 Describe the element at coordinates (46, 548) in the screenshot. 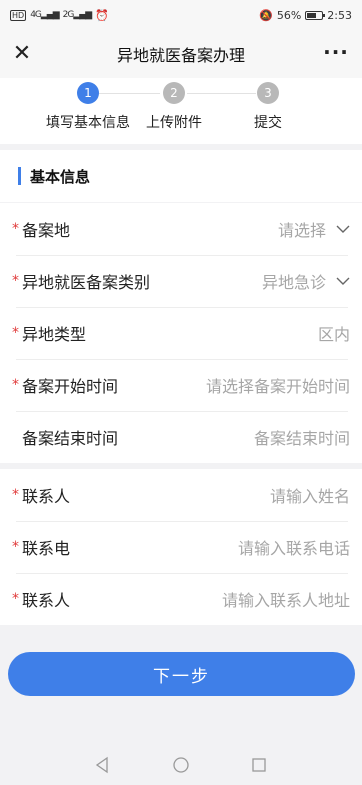

I see `field-label: 联系电` at that location.